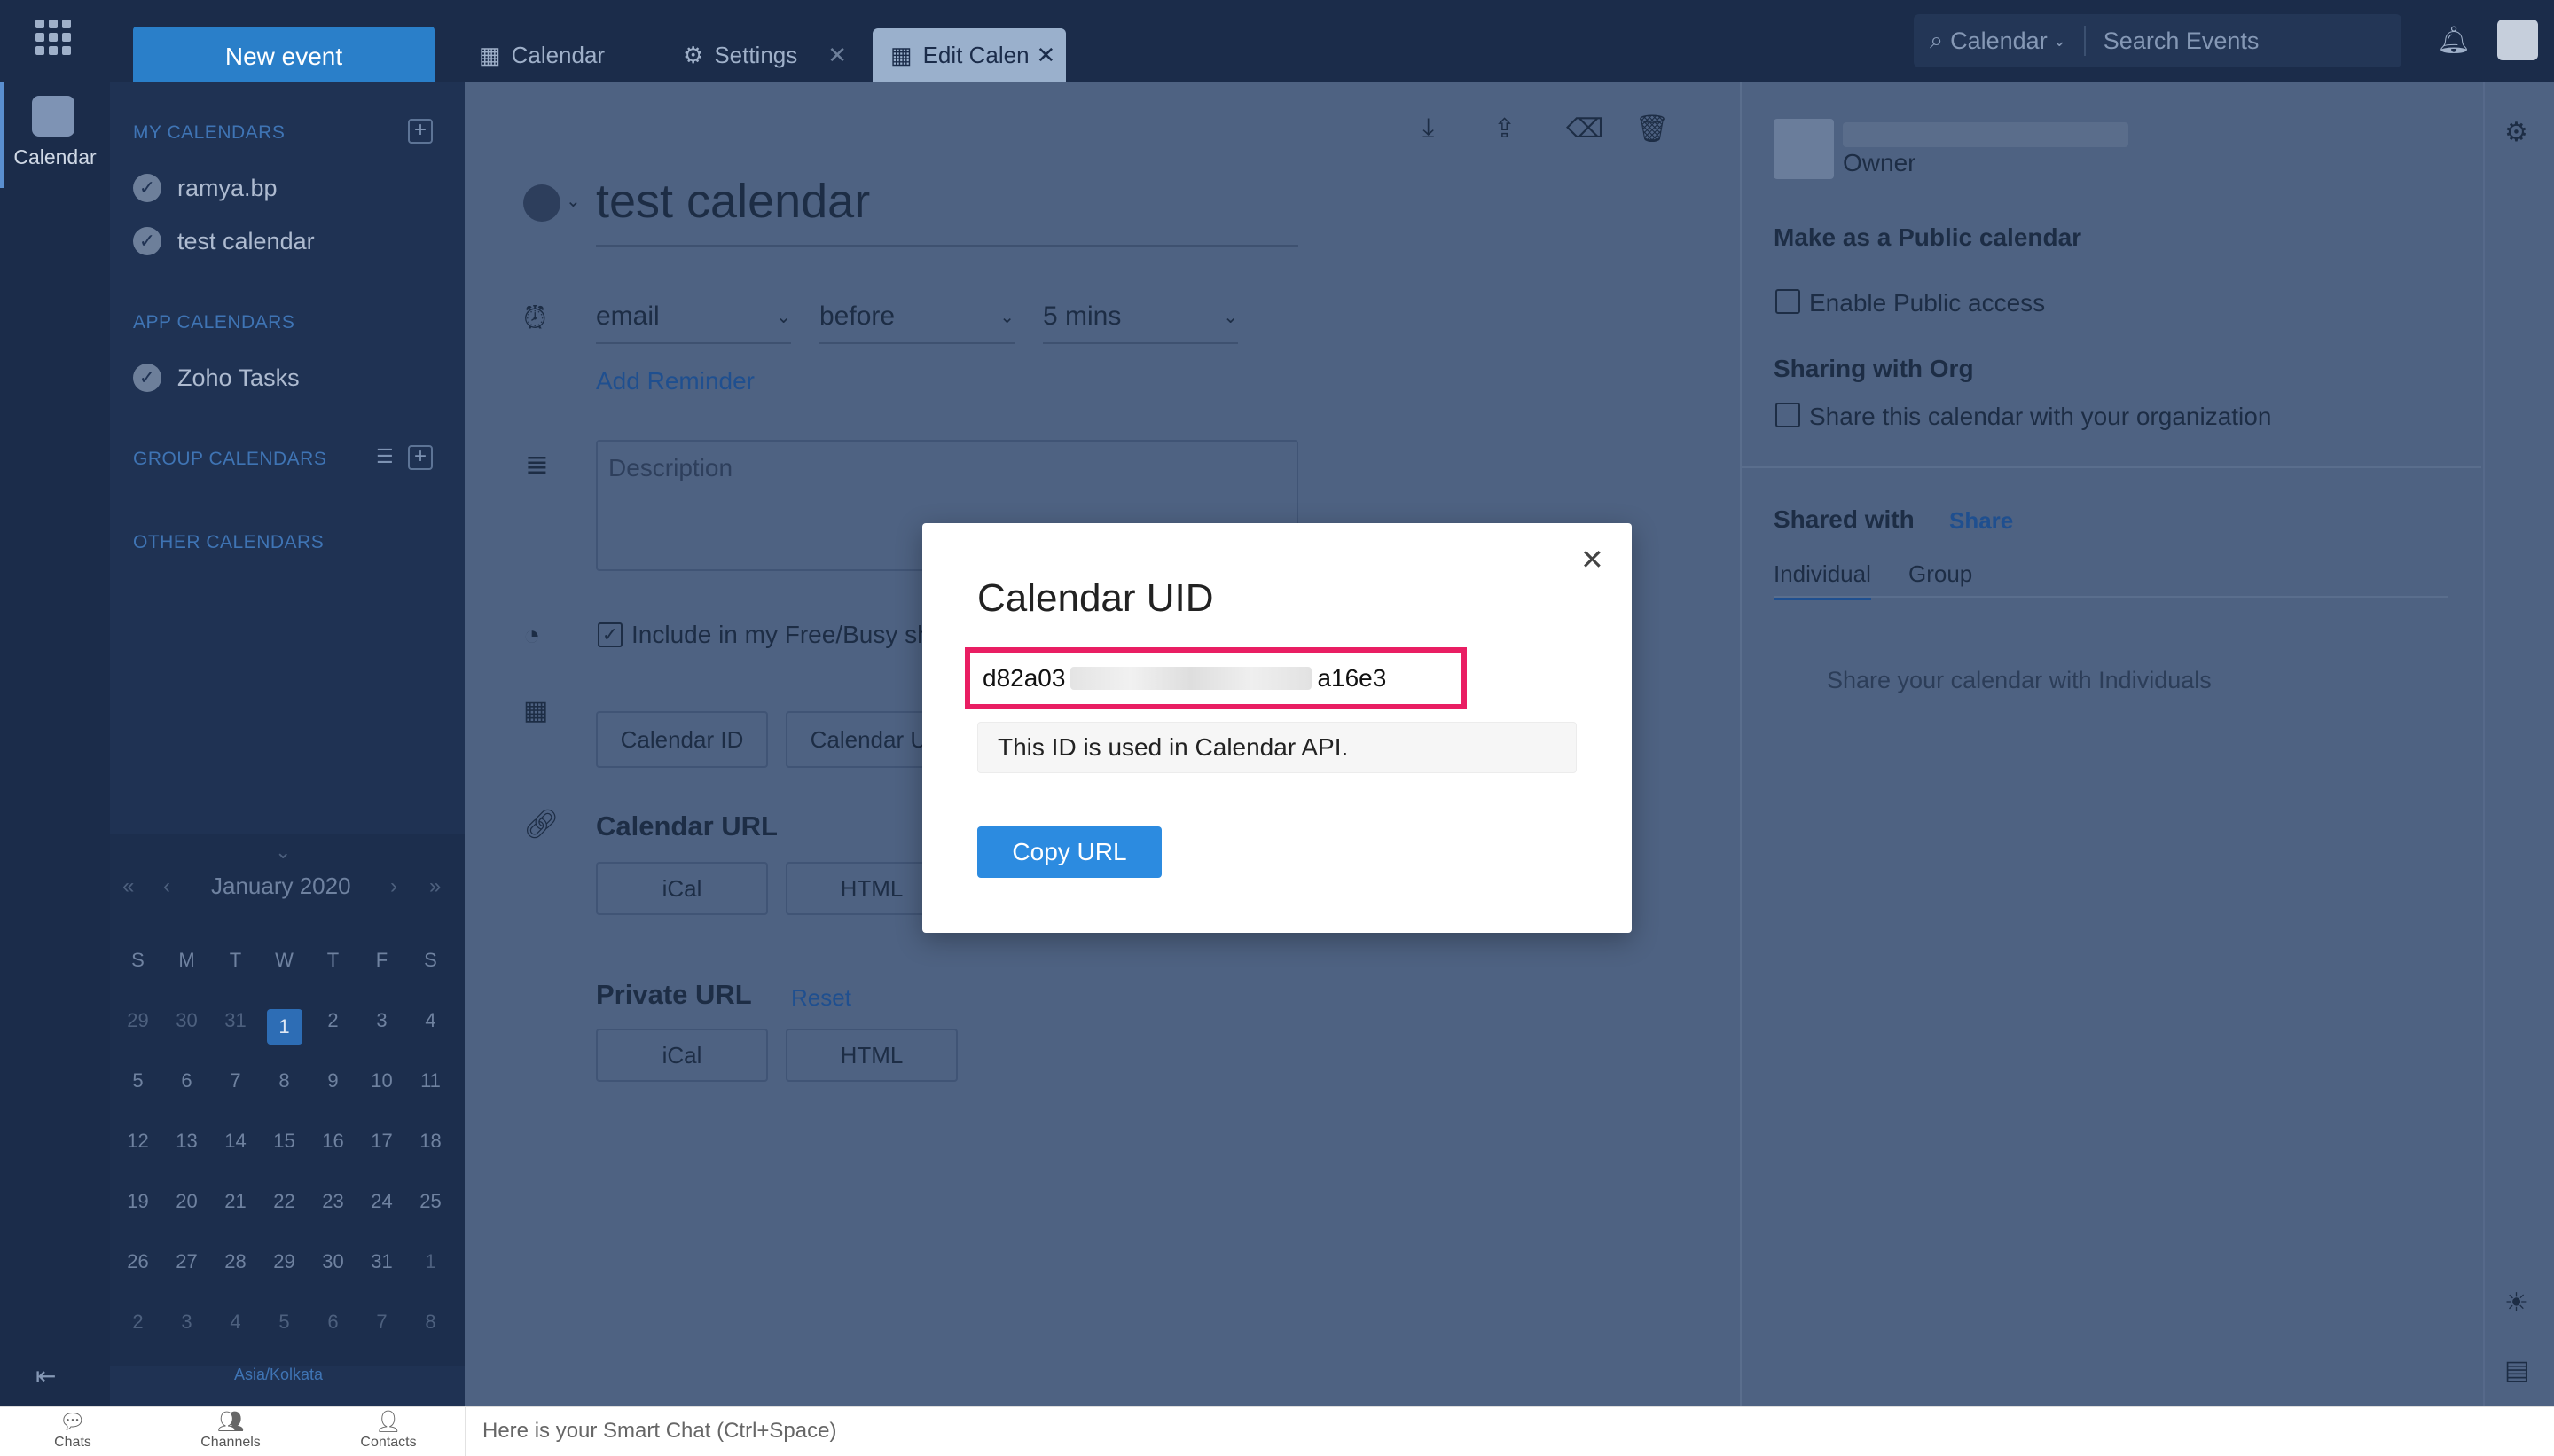 This screenshot has width=2554, height=1456. I want to click on day-cell: 18, so click(430, 1141).